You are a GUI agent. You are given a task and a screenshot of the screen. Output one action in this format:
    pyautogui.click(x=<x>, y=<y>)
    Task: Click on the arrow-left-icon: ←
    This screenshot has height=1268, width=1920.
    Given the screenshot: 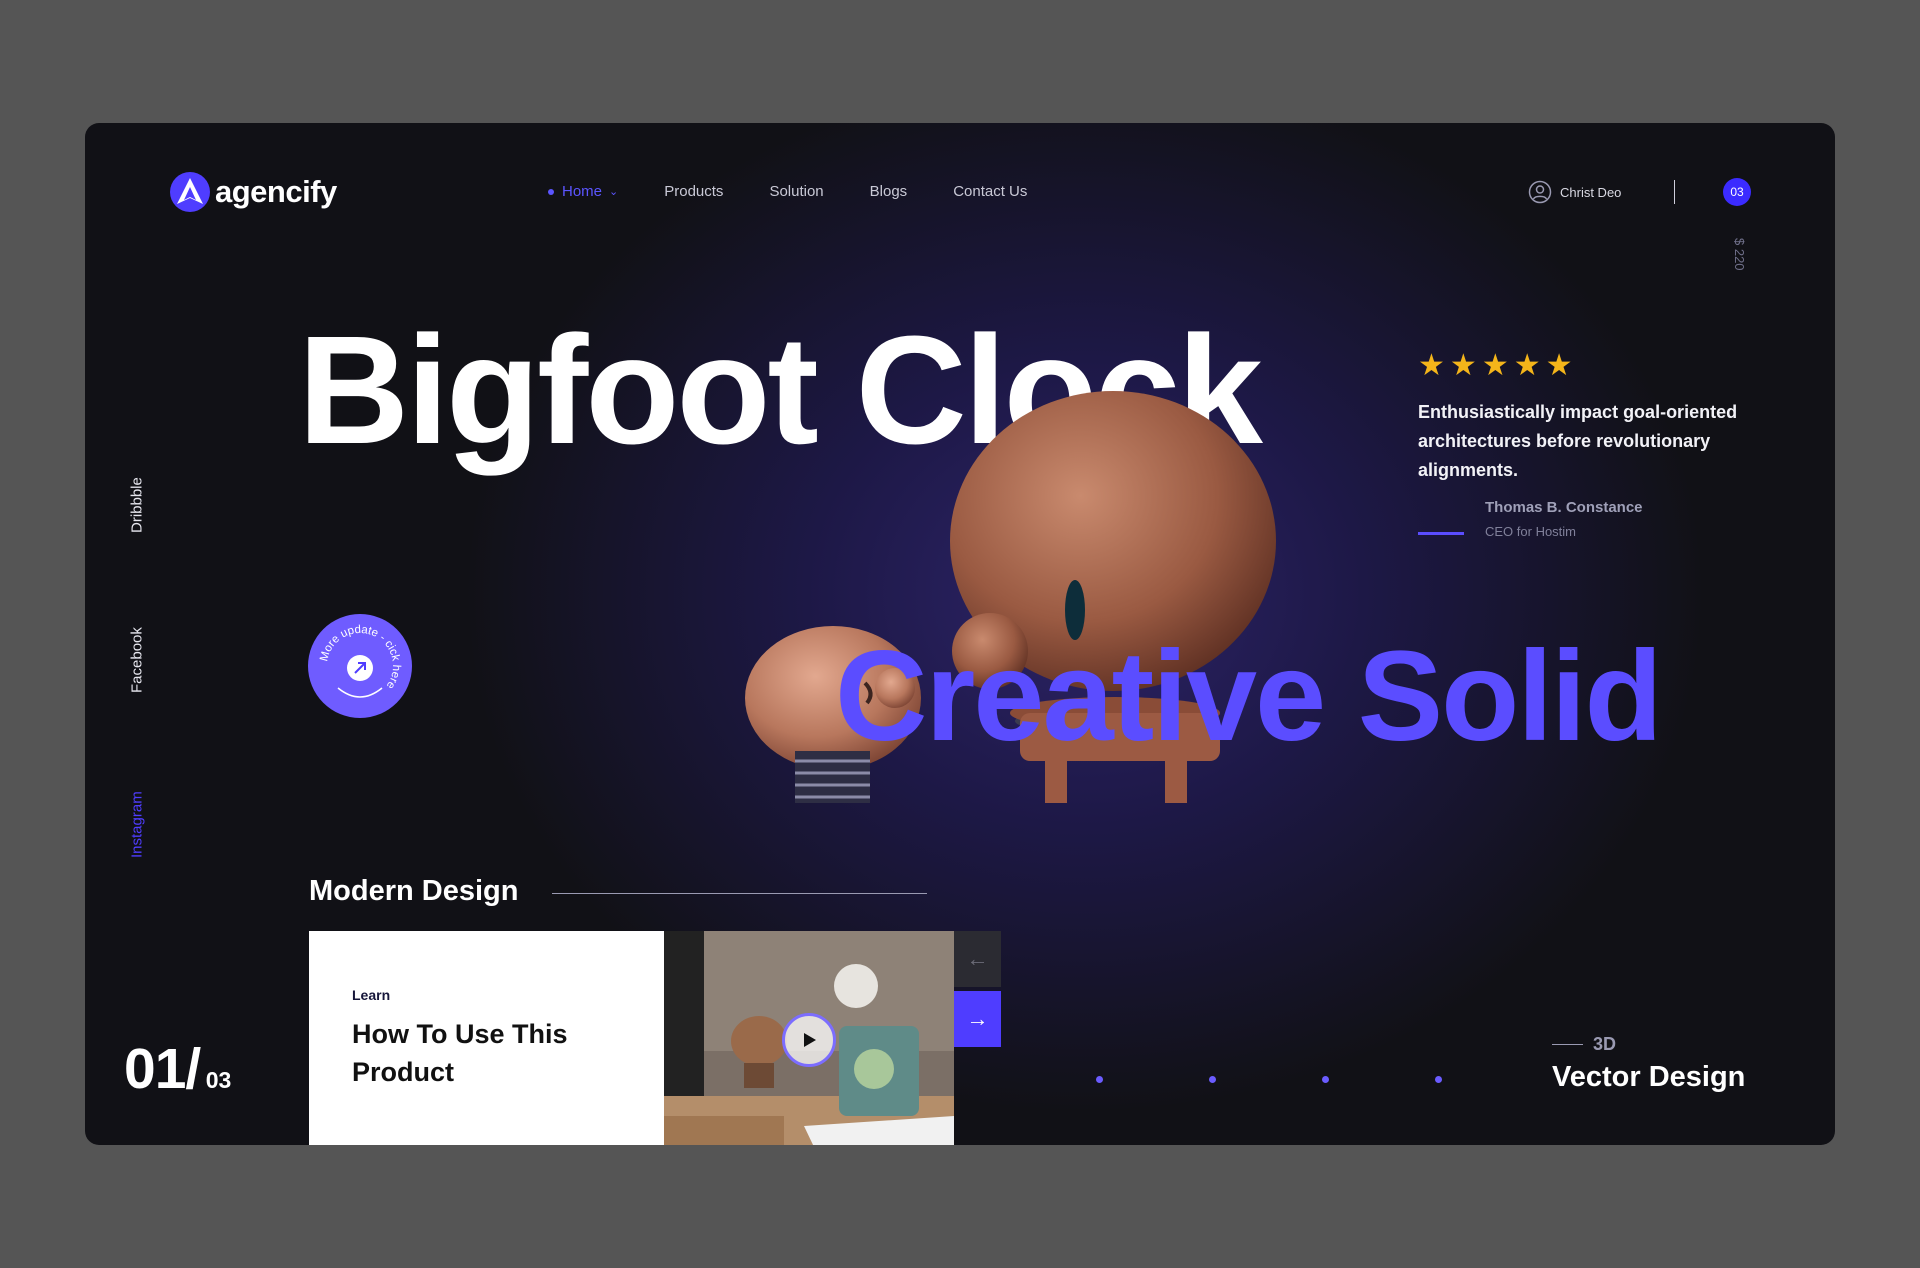 What is the action you would take?
    pyautogui.click(x=977, y=958)
    